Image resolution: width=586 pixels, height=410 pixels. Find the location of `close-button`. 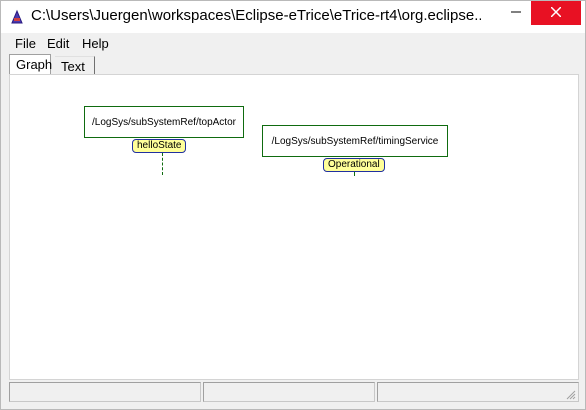

close-button is located at coordinates (556, 13).